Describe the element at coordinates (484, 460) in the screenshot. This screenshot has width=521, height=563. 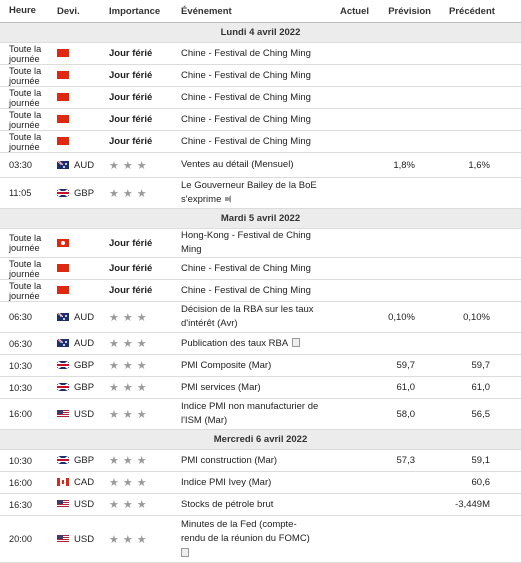
I see `previous-value: 59,1` at that location.